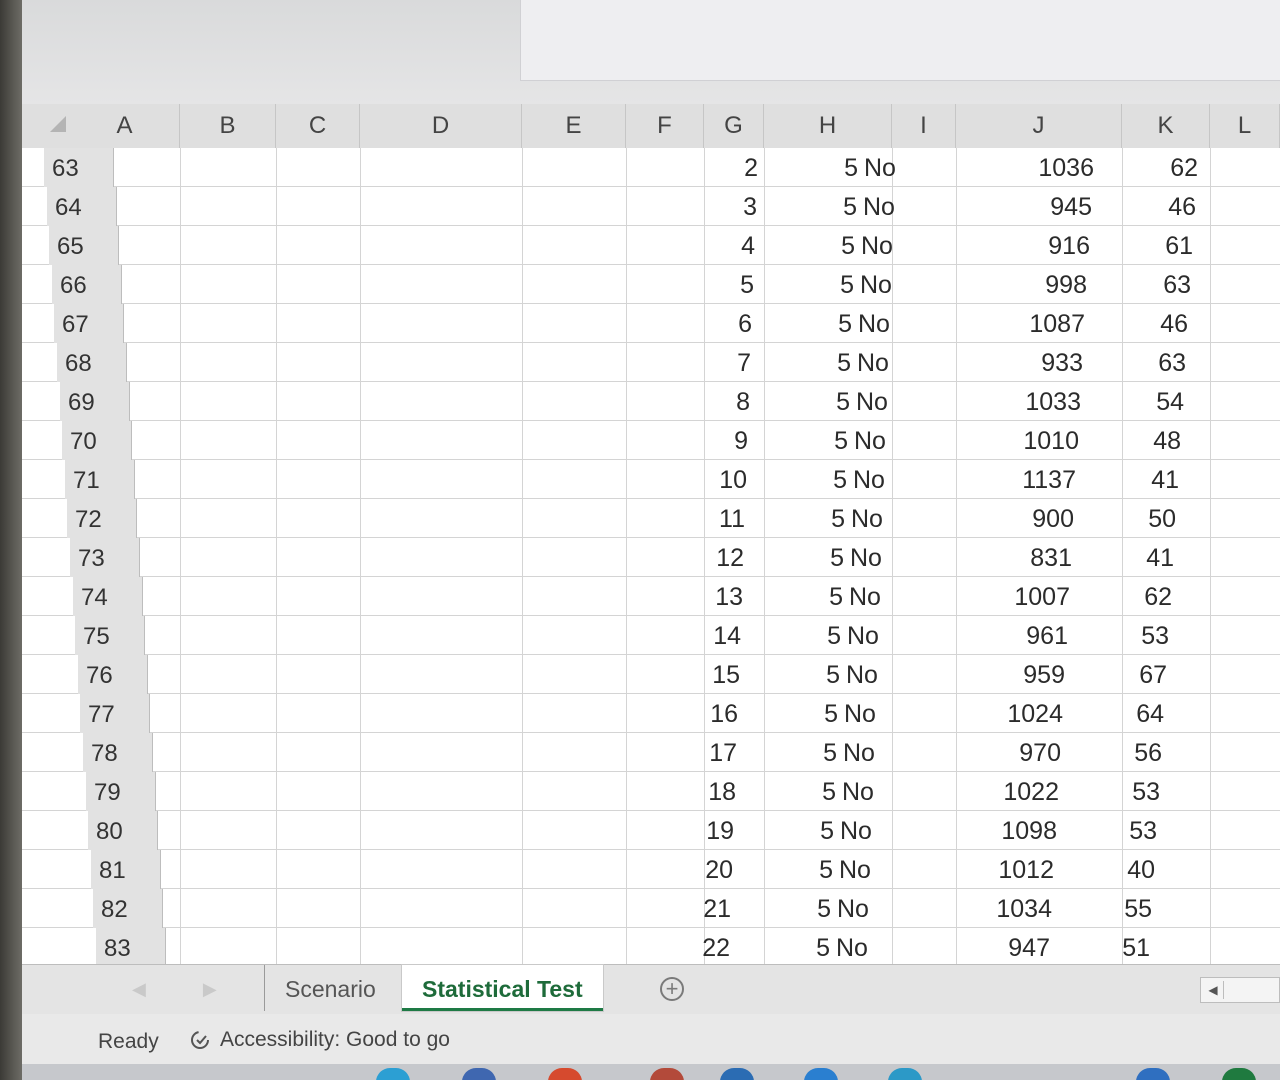 This screenshot has width=1280, height=1080. I want to click on cell-g: 12, so click(719, 557).